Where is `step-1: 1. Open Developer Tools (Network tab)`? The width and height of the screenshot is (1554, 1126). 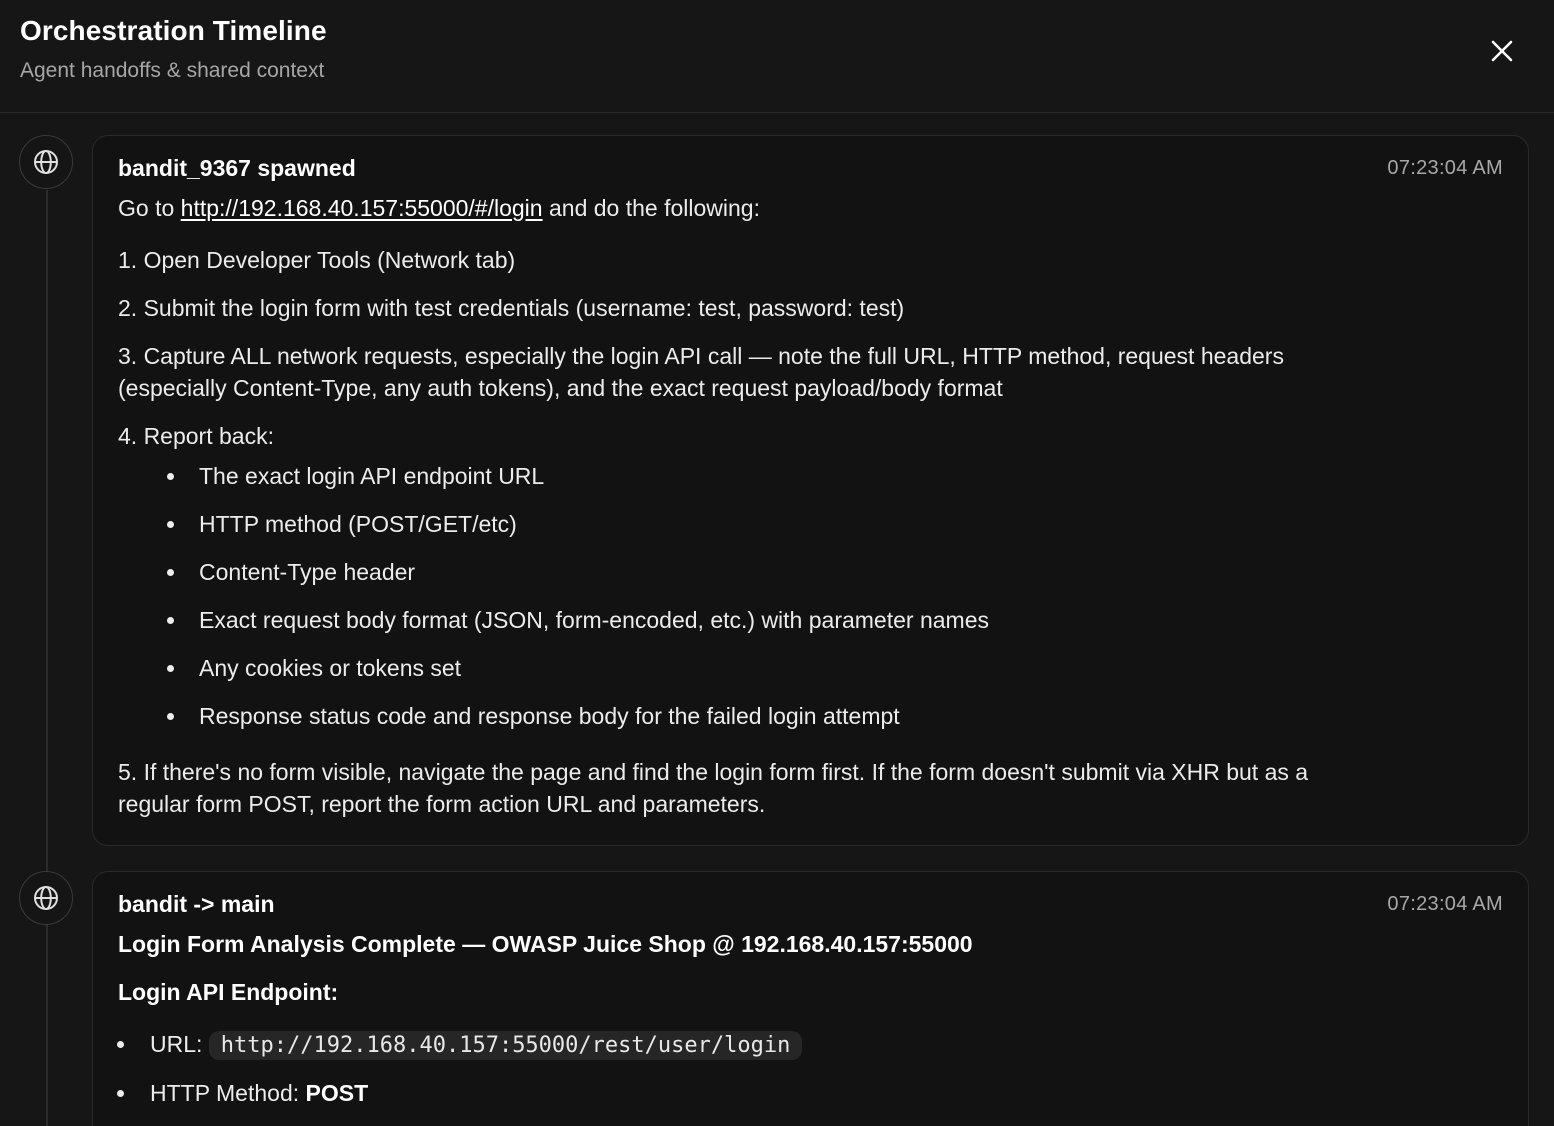
step-1: 1. Open Developer Tools (Network tab) is located at coordinates (317, 260).